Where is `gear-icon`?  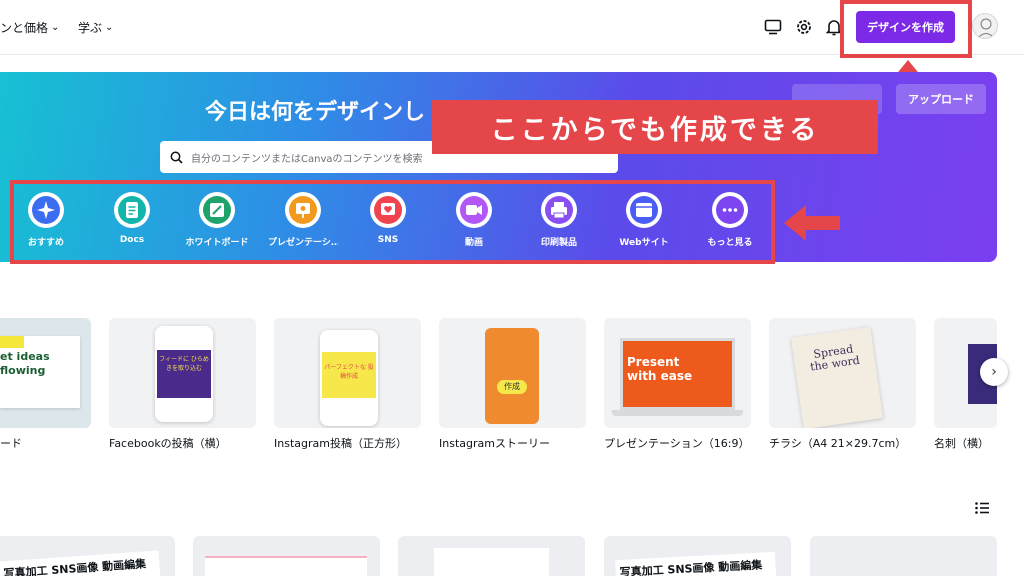
gear-icon is located at coordinates (804, 27).